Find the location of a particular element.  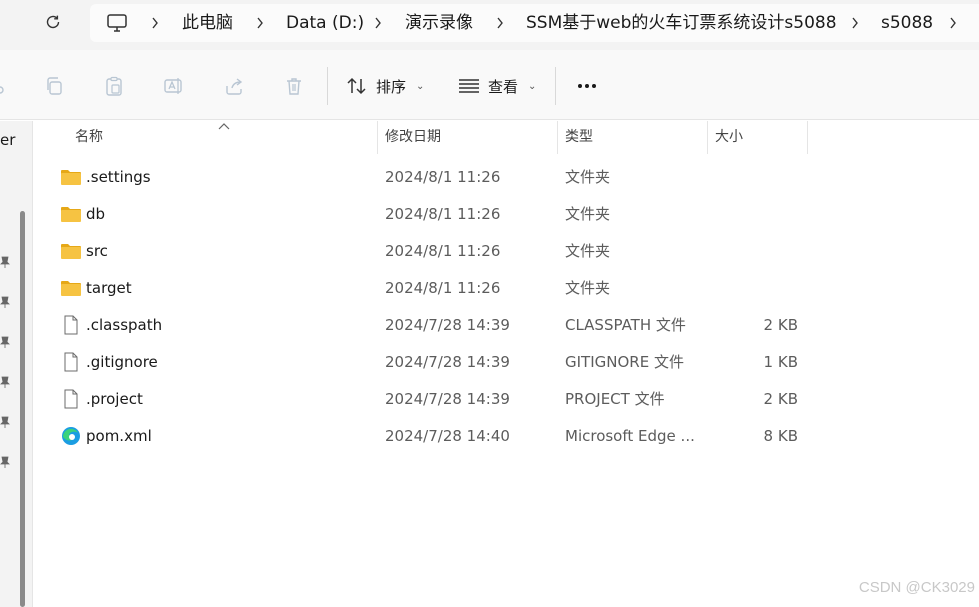

share-icon is located at coordinates (234, 86).